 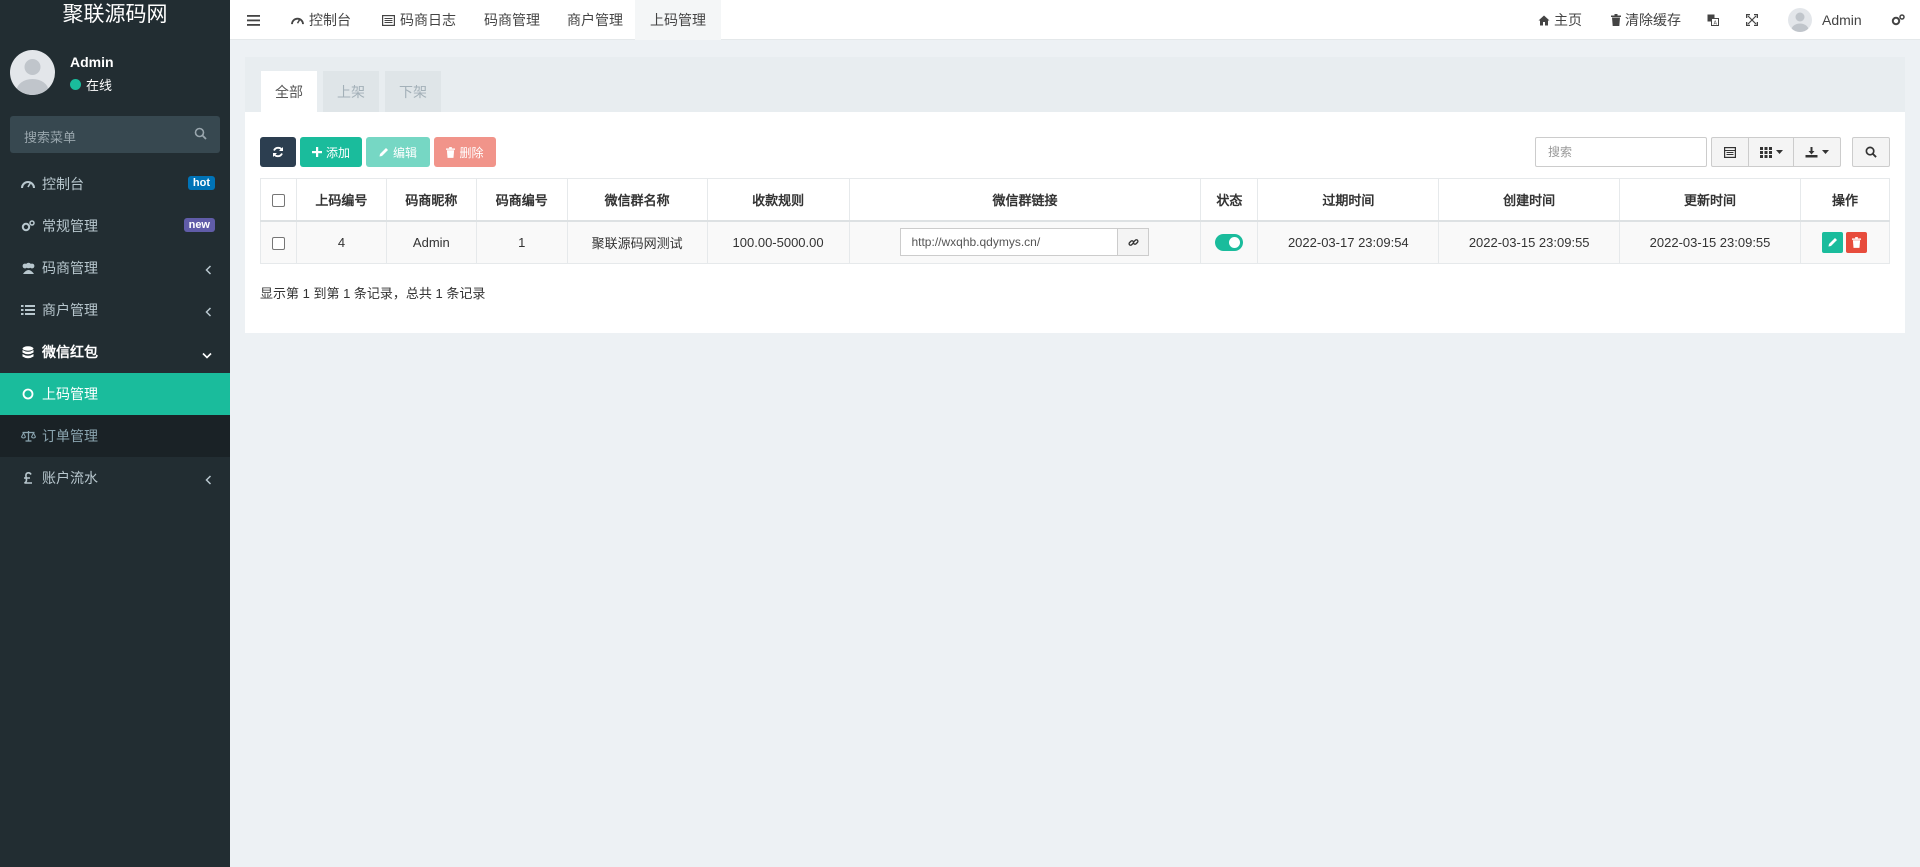 I want to click on export-dropdown-button, so click(x=1817, y=152).